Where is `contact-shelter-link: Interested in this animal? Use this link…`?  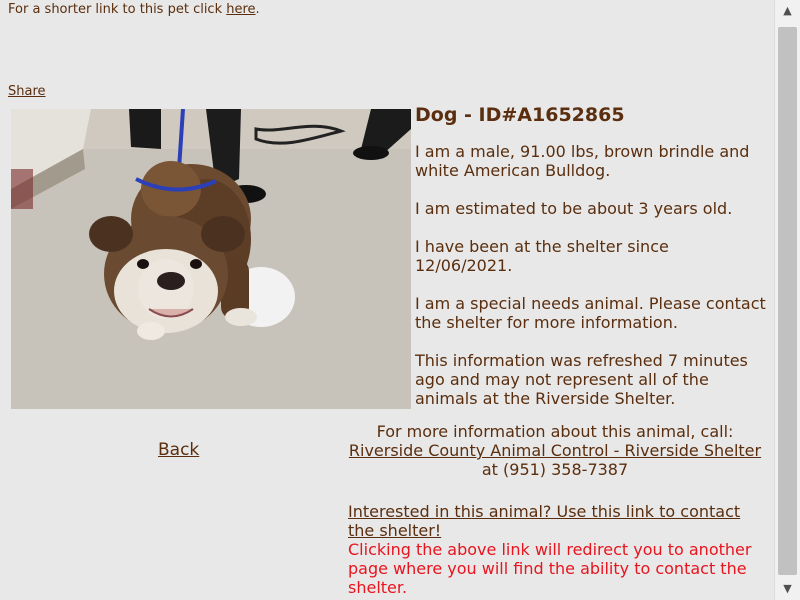 contact-shelter-link: Interested in this animal? Use this link… is located at coordinates (544, 521).